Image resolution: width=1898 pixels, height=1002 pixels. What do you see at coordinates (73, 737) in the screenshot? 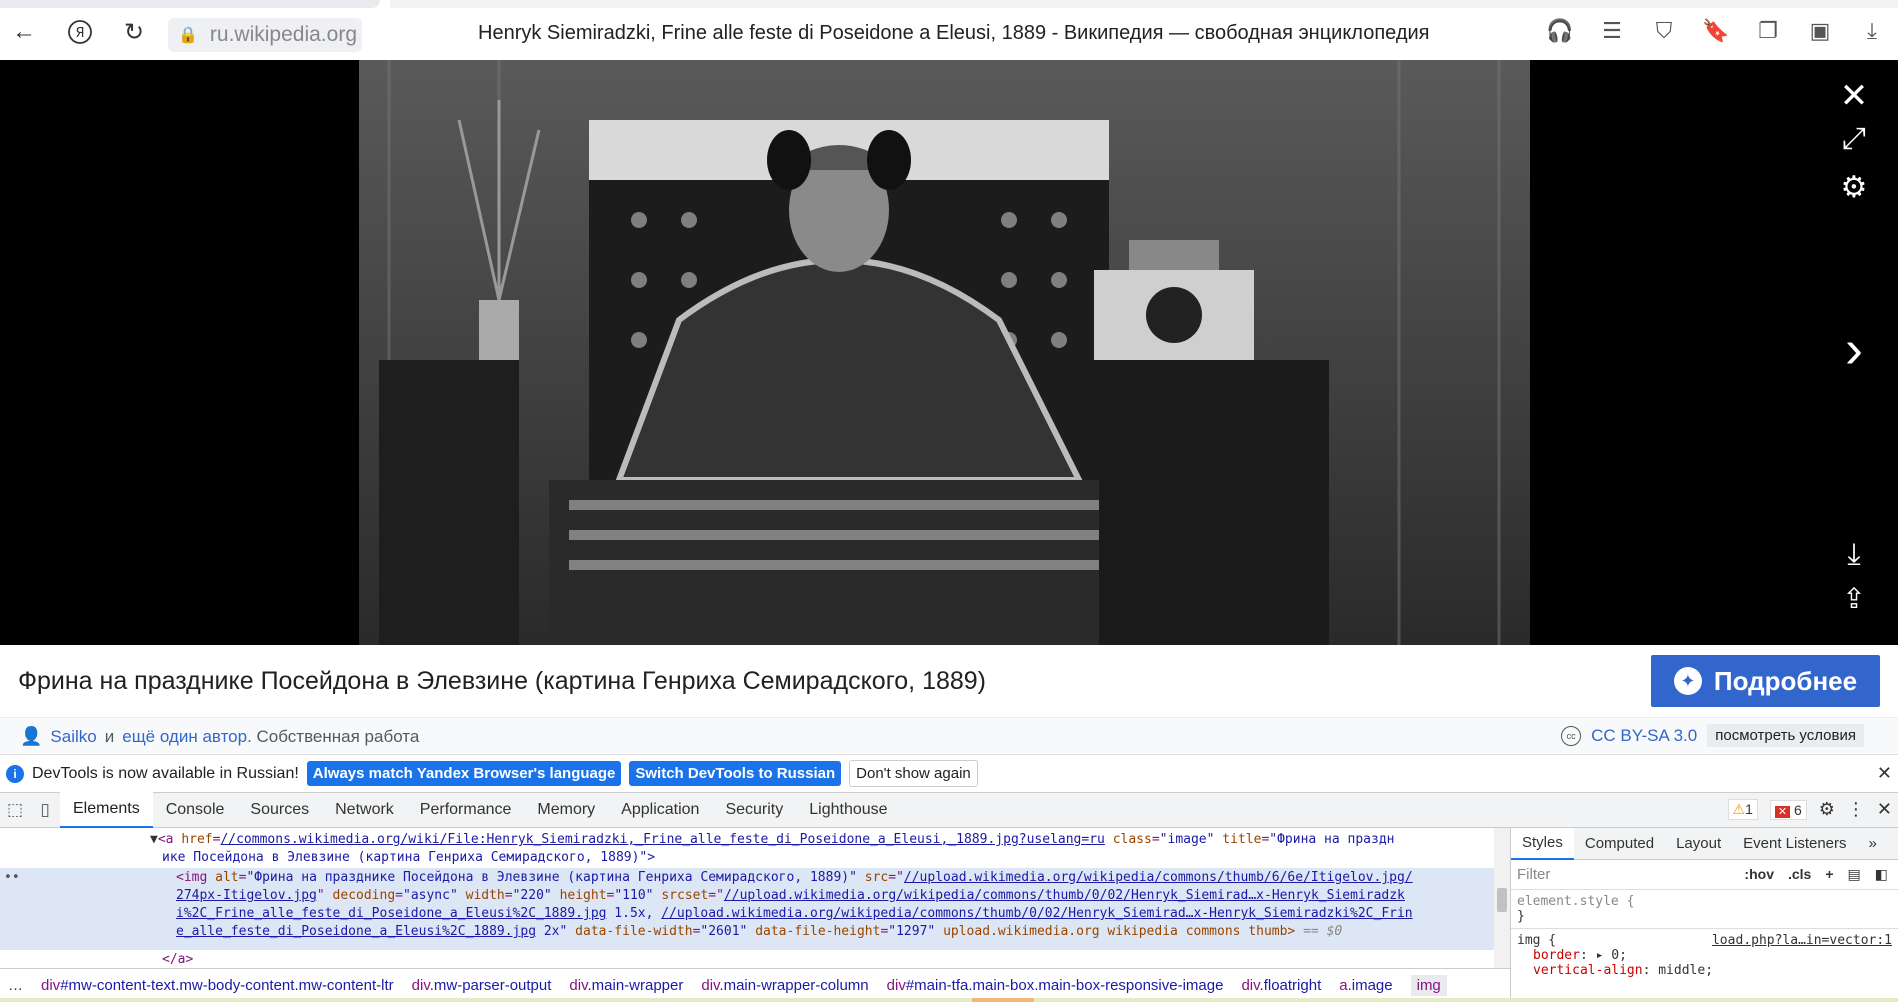
I see `author-link: Sailko` at bounding box center [73, 737].